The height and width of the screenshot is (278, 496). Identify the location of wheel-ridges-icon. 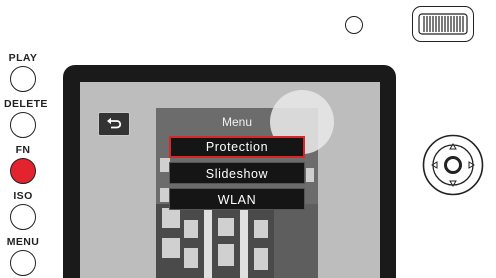
(443, 24).